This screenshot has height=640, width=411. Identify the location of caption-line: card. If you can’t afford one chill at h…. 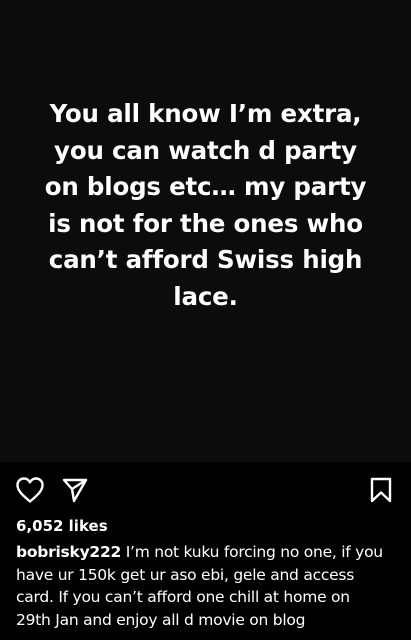
(183, 597).